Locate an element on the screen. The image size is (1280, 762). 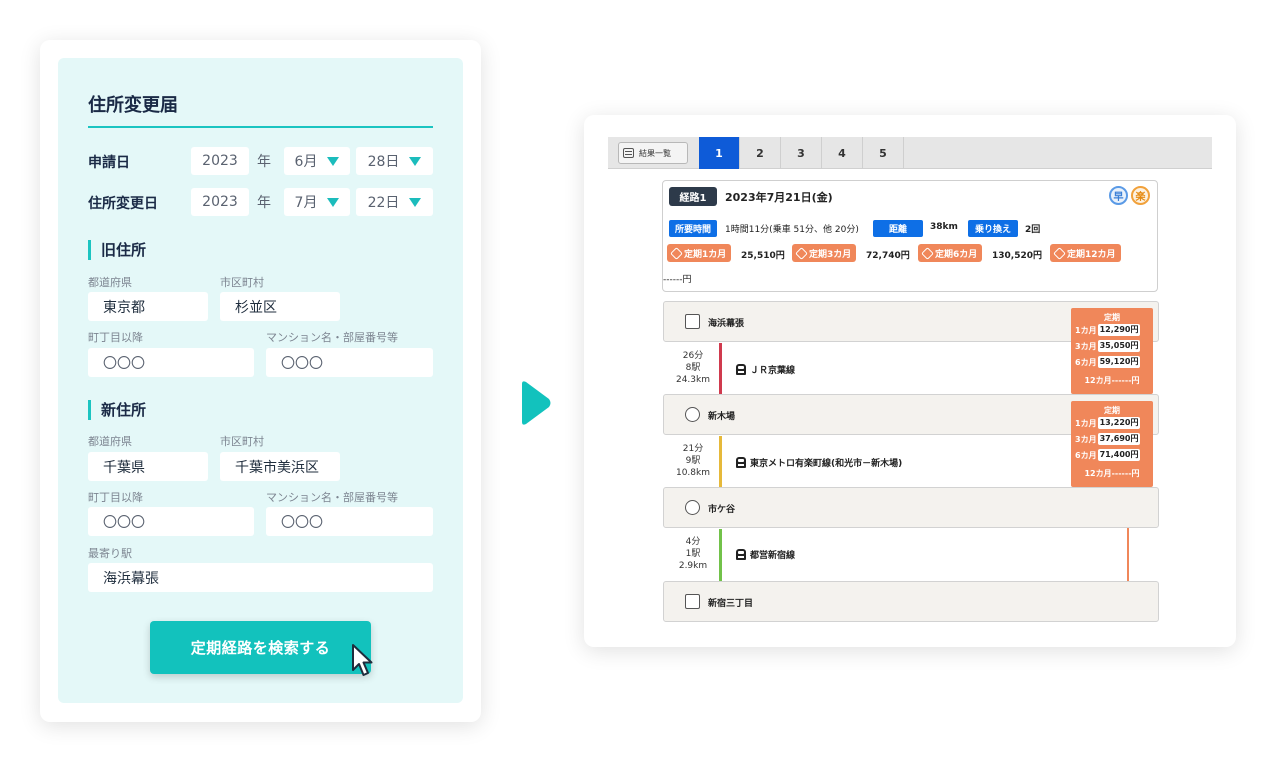
apply-month-select: 6月 is located at coordinates (317, 161).